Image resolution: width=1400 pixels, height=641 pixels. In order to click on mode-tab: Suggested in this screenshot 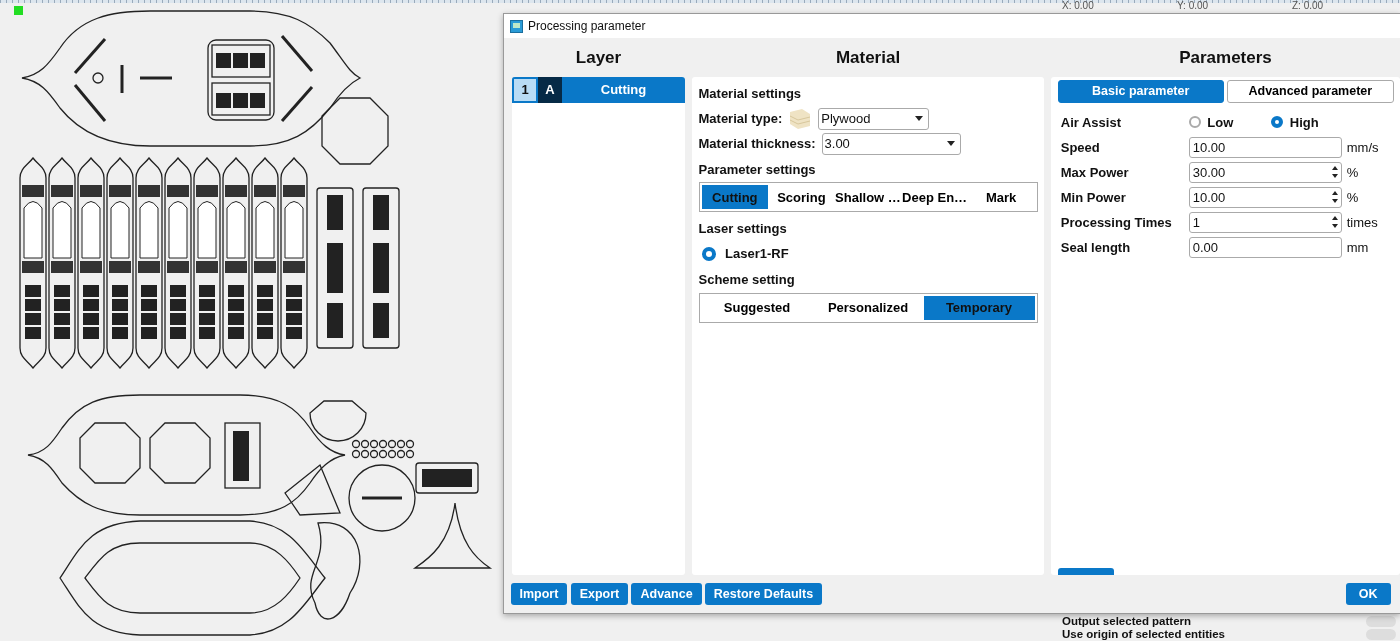, I will do `click(757, 307)`.